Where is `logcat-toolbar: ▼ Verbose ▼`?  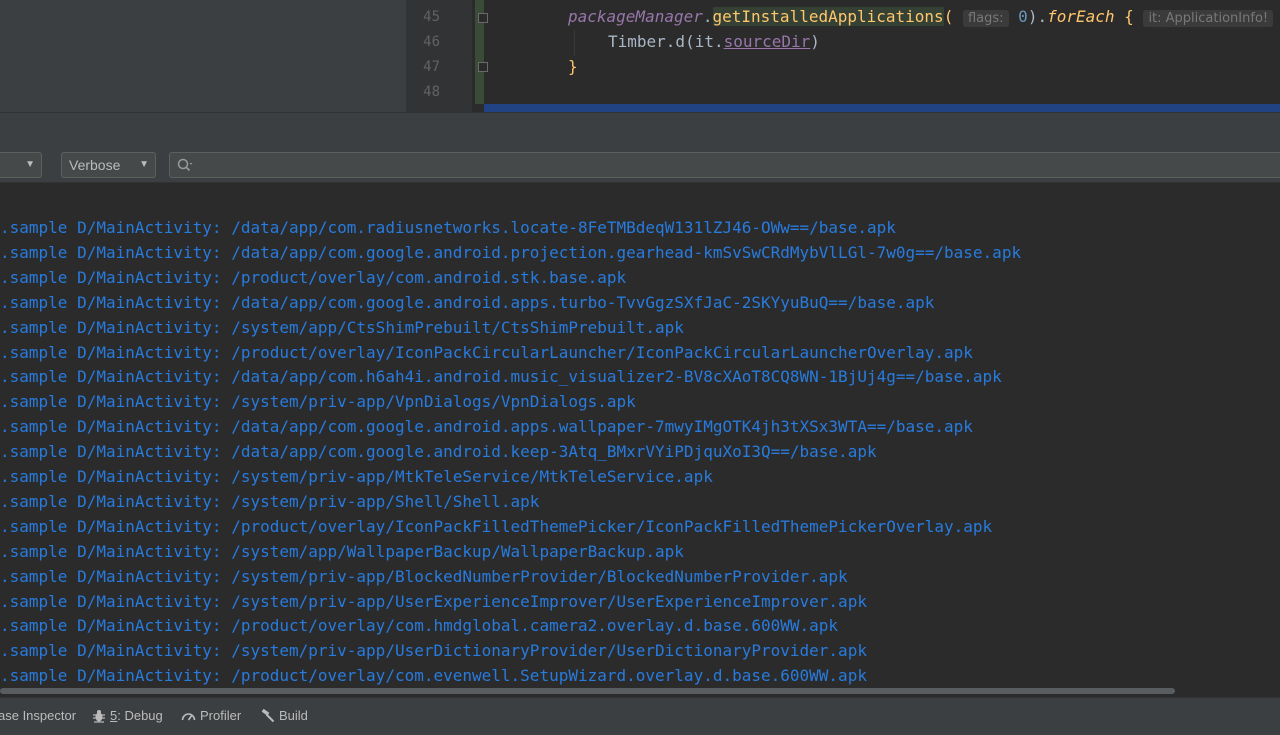 logcat-toolbar: ▼ Verbose ▼ is located at coordinates (640, 167).